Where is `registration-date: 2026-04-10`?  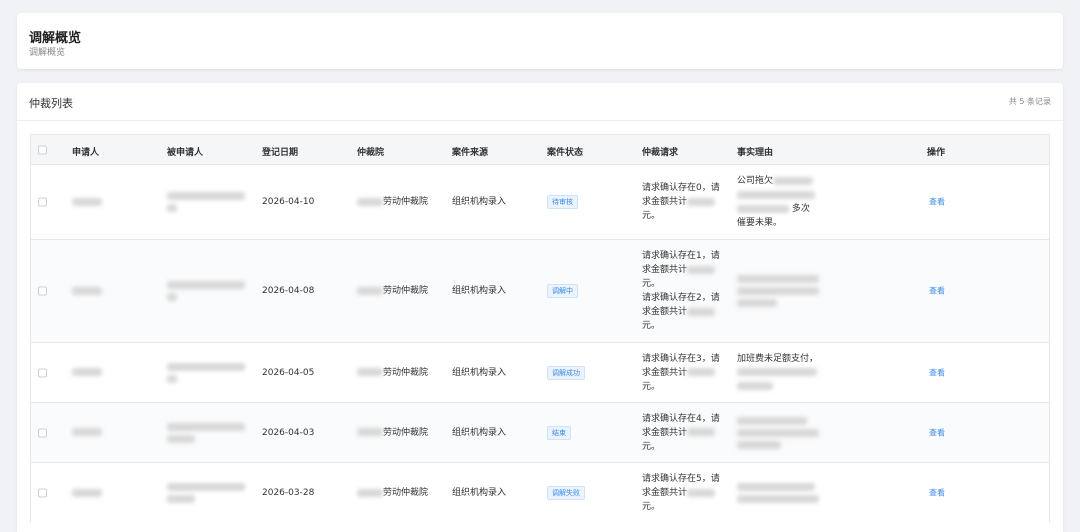 registration-date: 2026-04-10 is located at coordinates (288, 202).